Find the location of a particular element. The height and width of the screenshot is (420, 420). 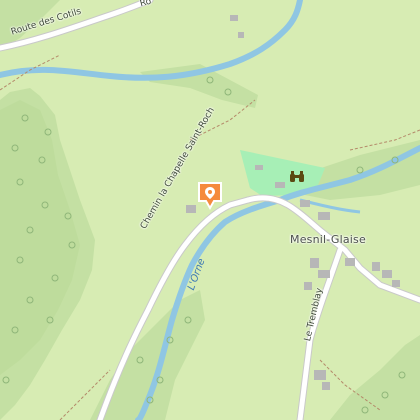

map-pin-icon is located at coordinates (210, 196).